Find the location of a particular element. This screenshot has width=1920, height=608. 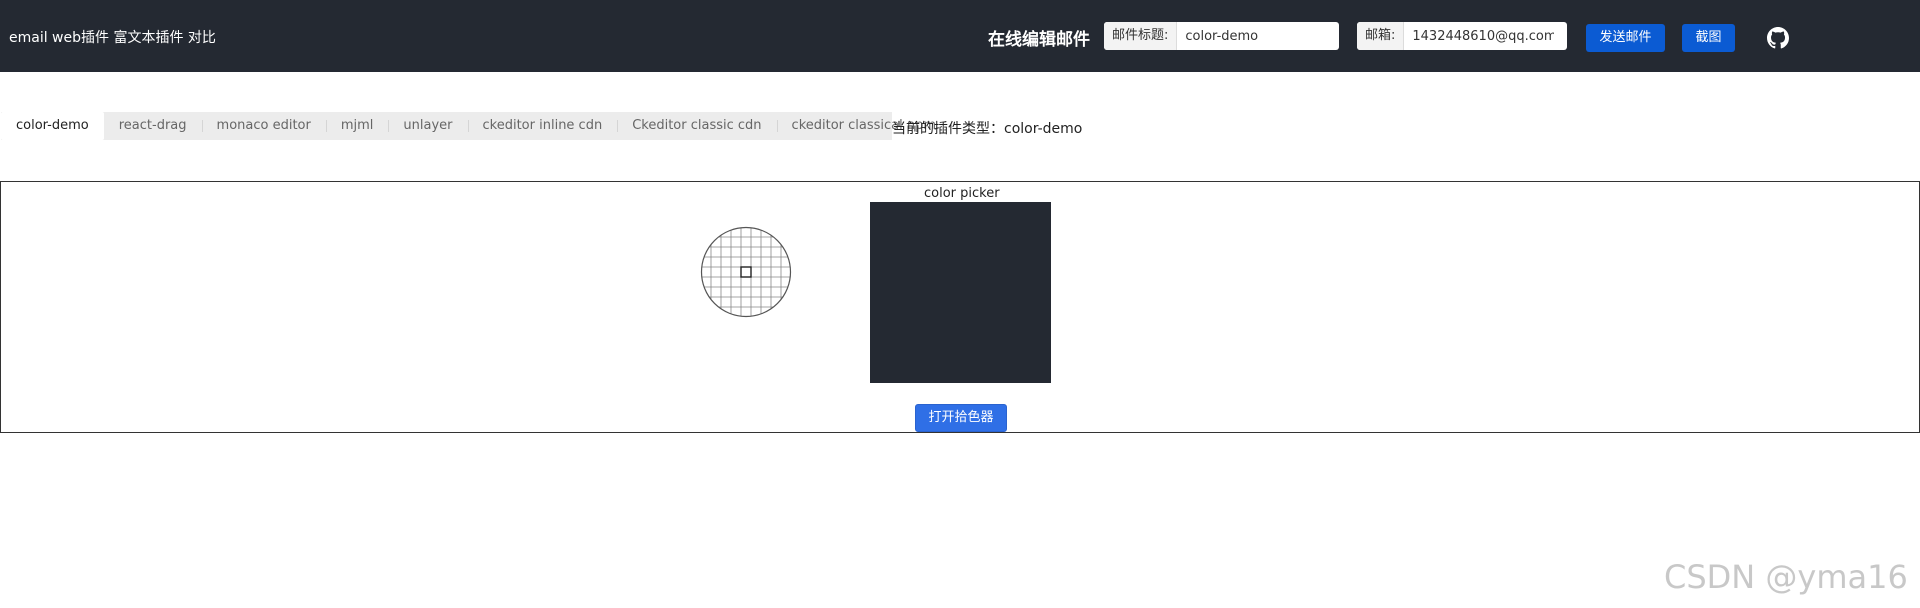

tab-ckeditor-classic-cdn: Ckeditor classic cdn is located at coordinates (696, 126).